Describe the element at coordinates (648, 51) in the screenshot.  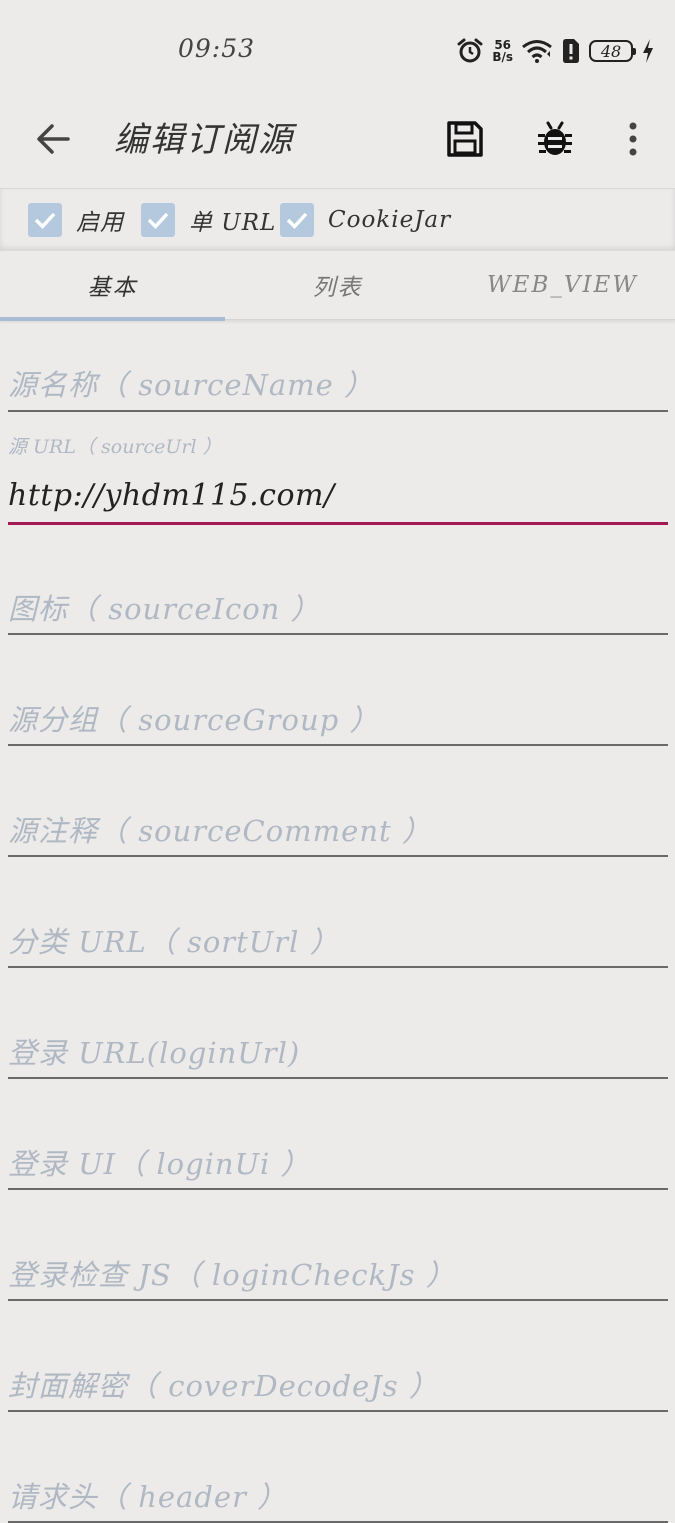
I see `charging-icon` at that location.